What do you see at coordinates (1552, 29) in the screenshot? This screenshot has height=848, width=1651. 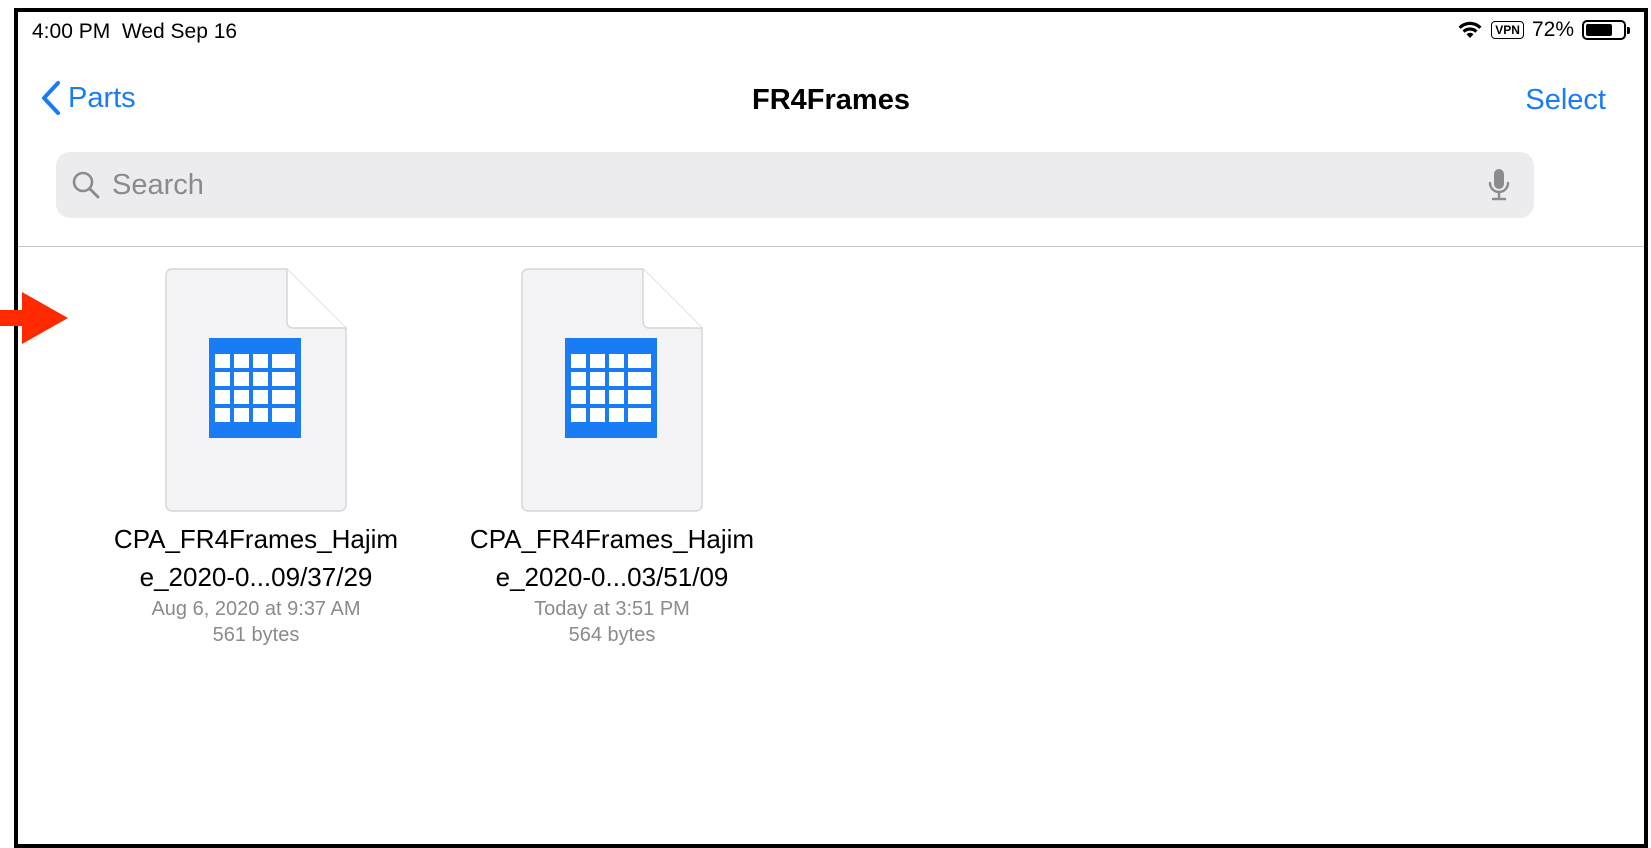 I see `battery-percentage: 72%` at bounding box center [1552, 29].